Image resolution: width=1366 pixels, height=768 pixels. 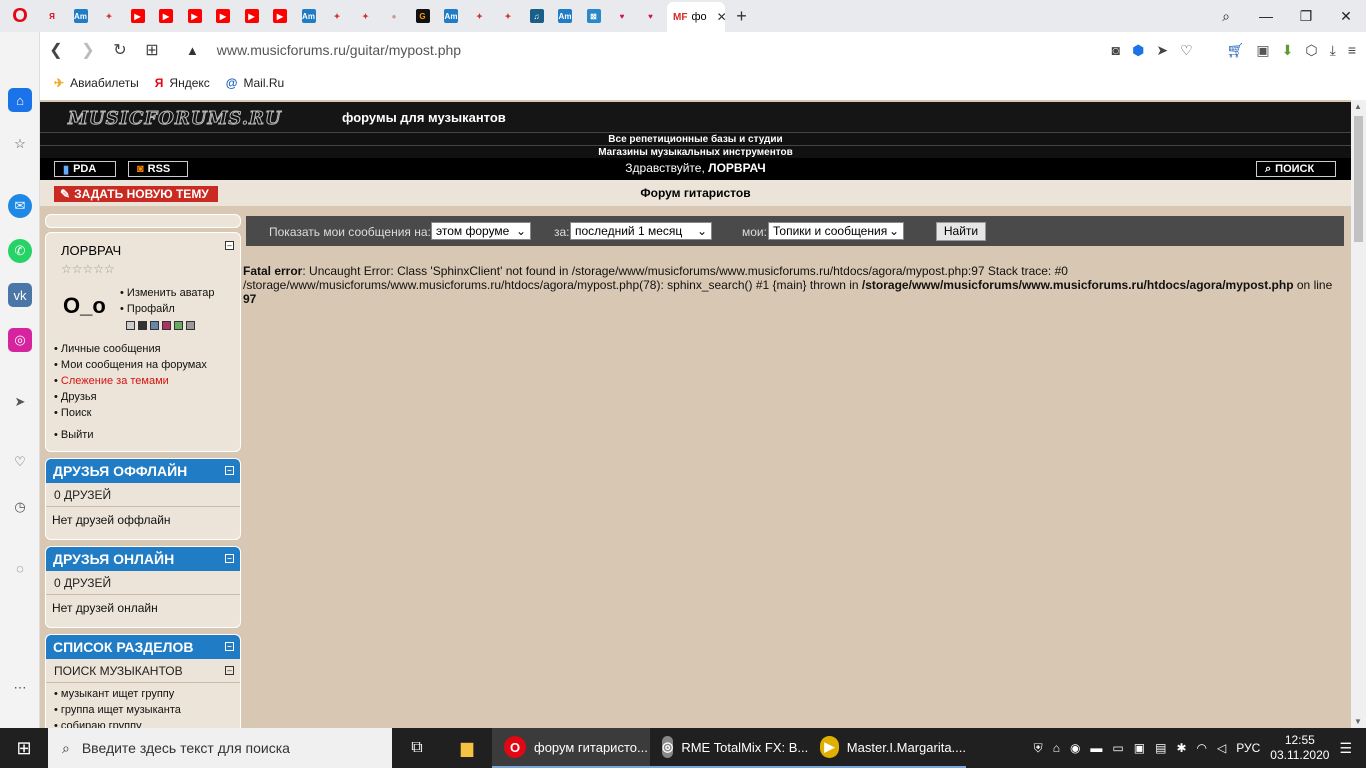 I want to click on bookmark-item: @ Mail.Ru, so click(x=255, y=83).